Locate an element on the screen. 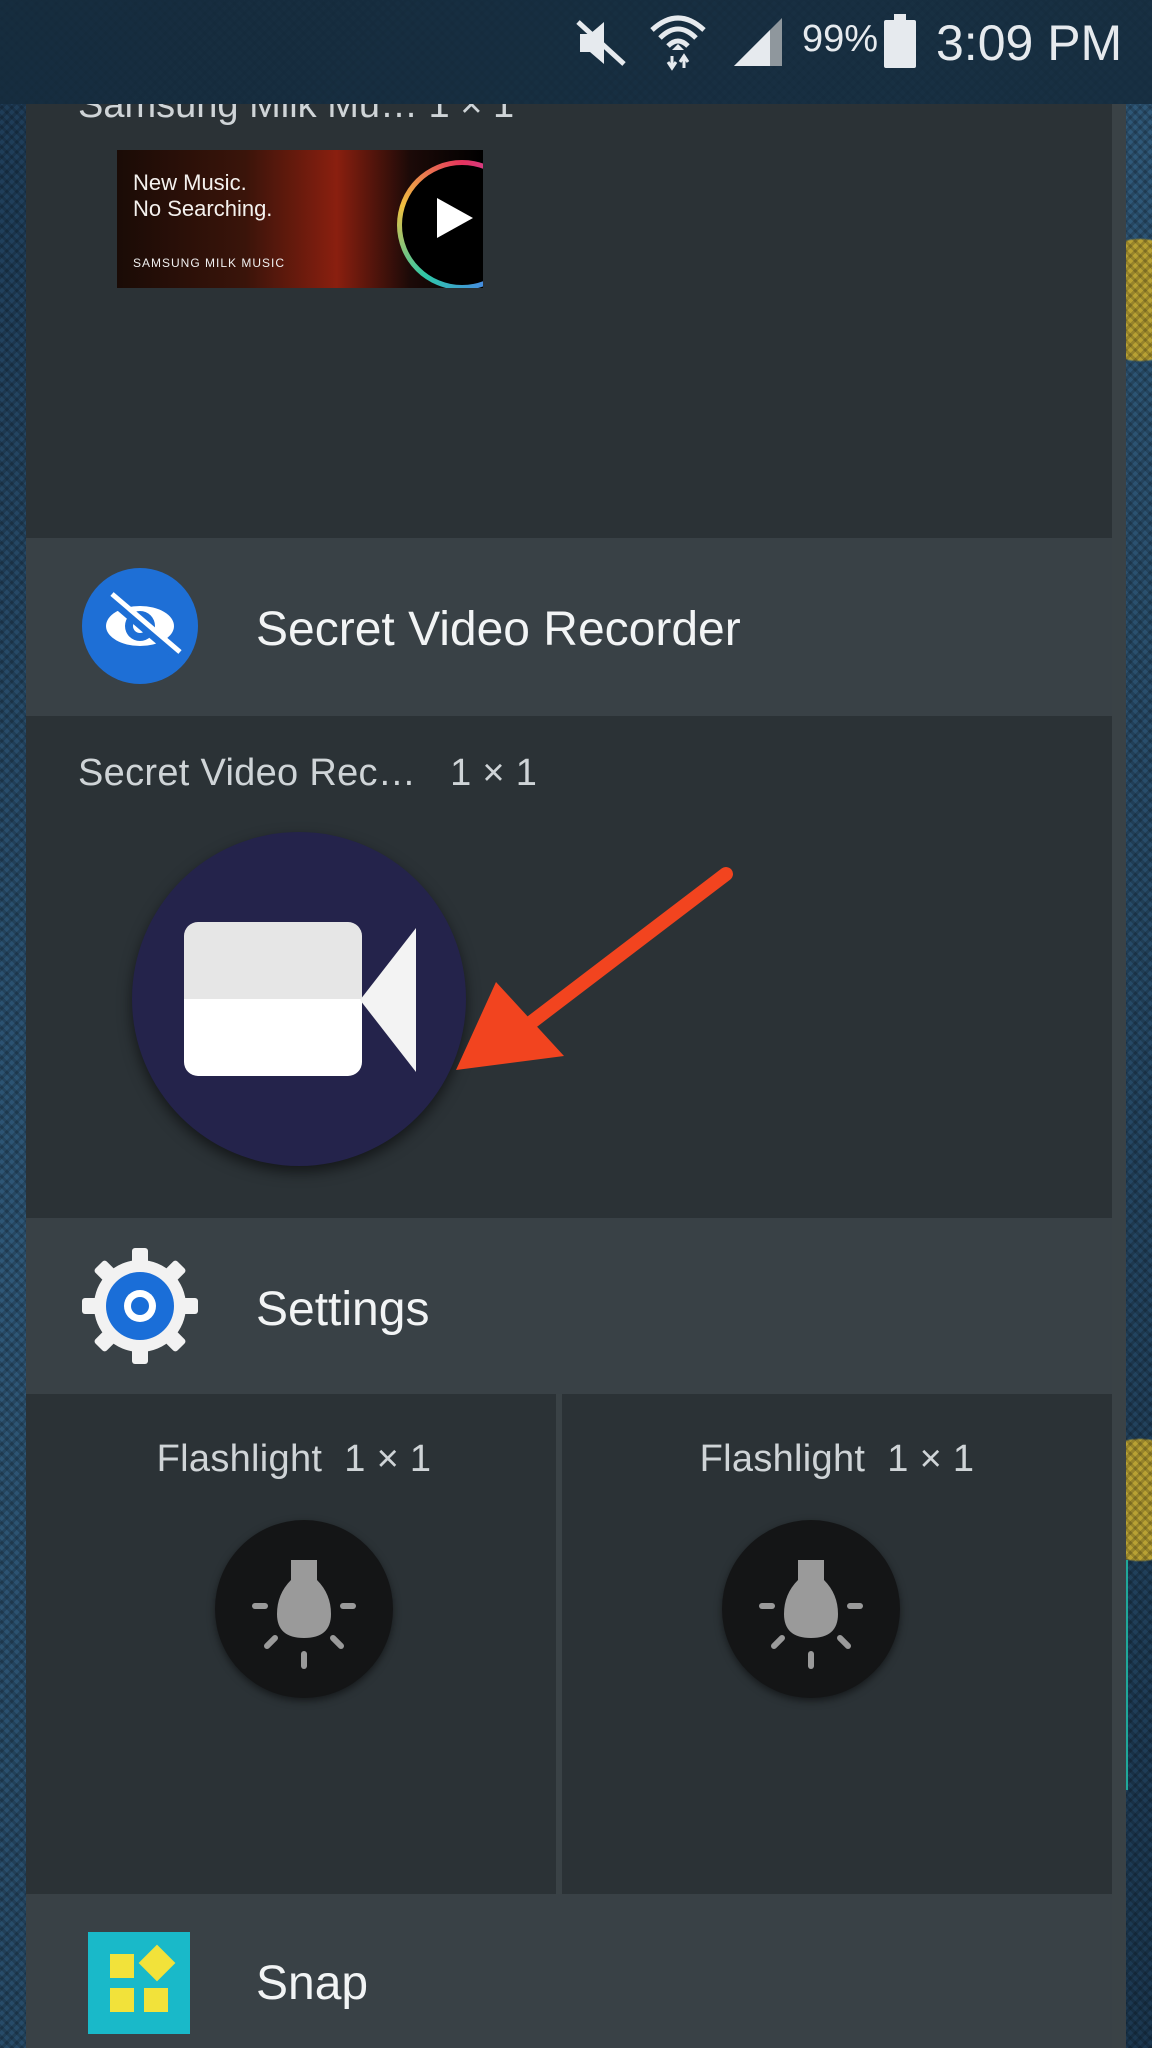 This screenshot has width=1152, height=2048. scrollbar is located at coordinates (1119, 1076).